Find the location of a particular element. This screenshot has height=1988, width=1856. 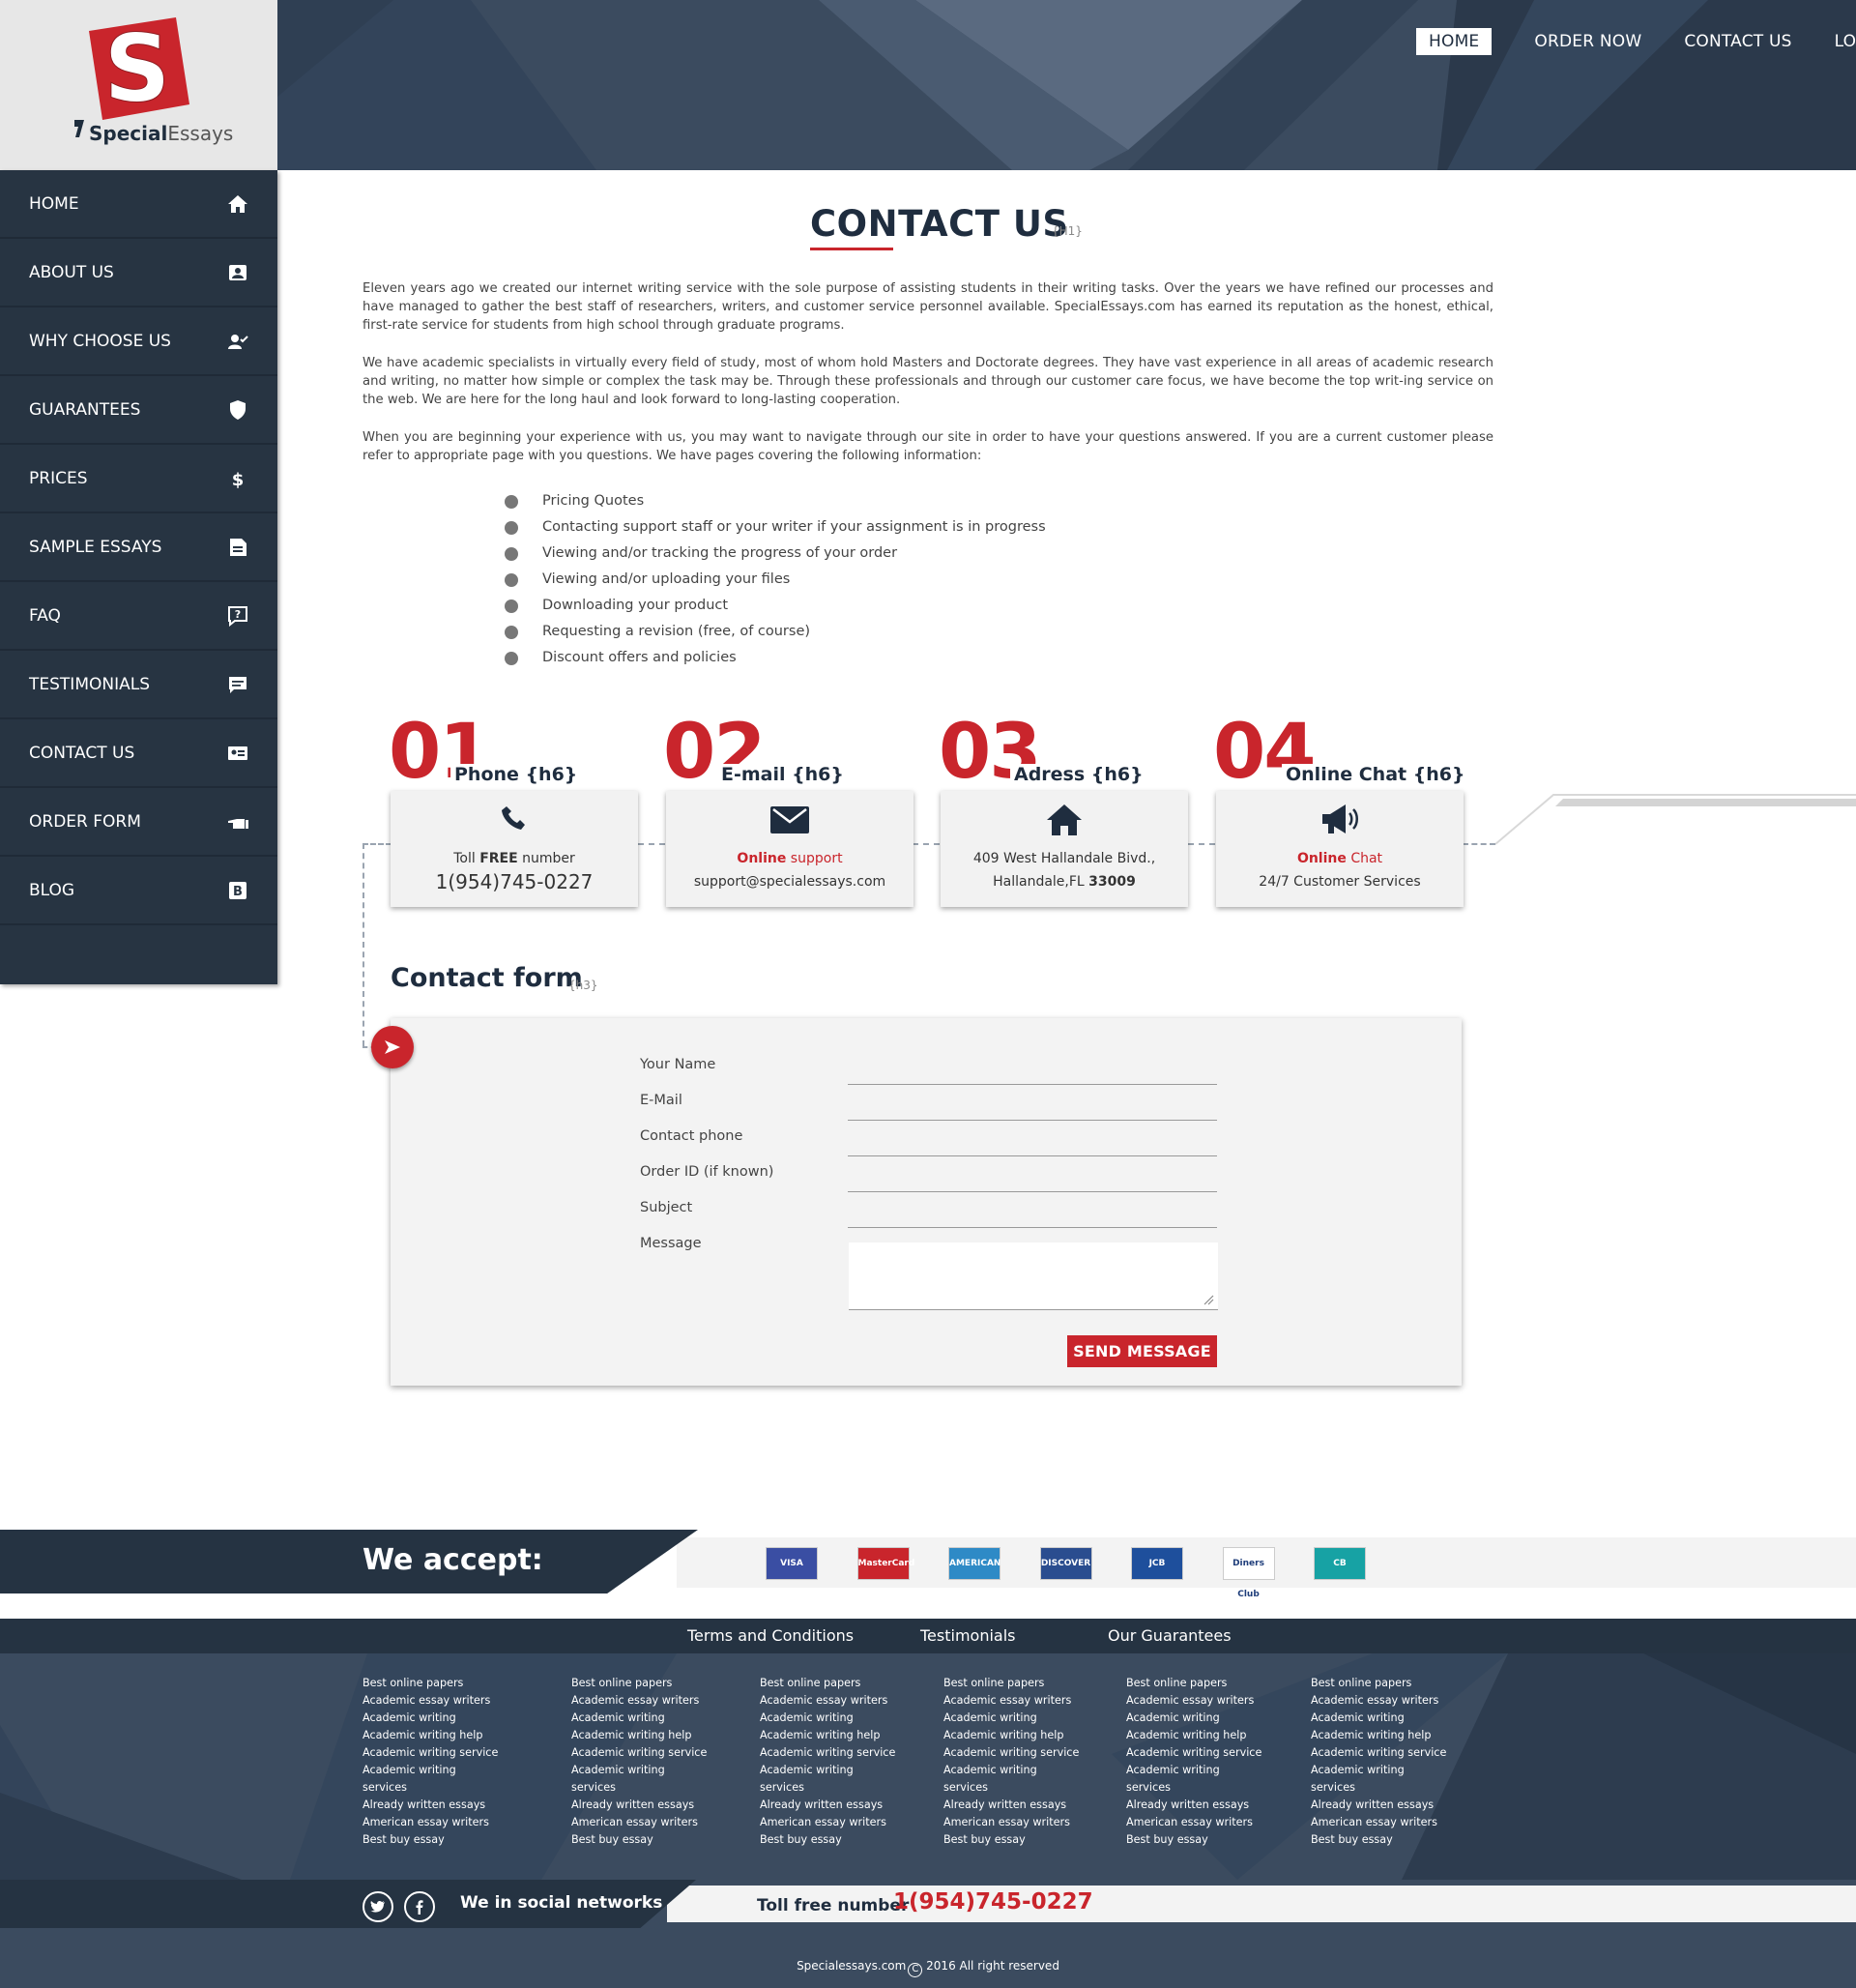

sidebar-item-label: ABOUT US is located at coordinates (71, 272).